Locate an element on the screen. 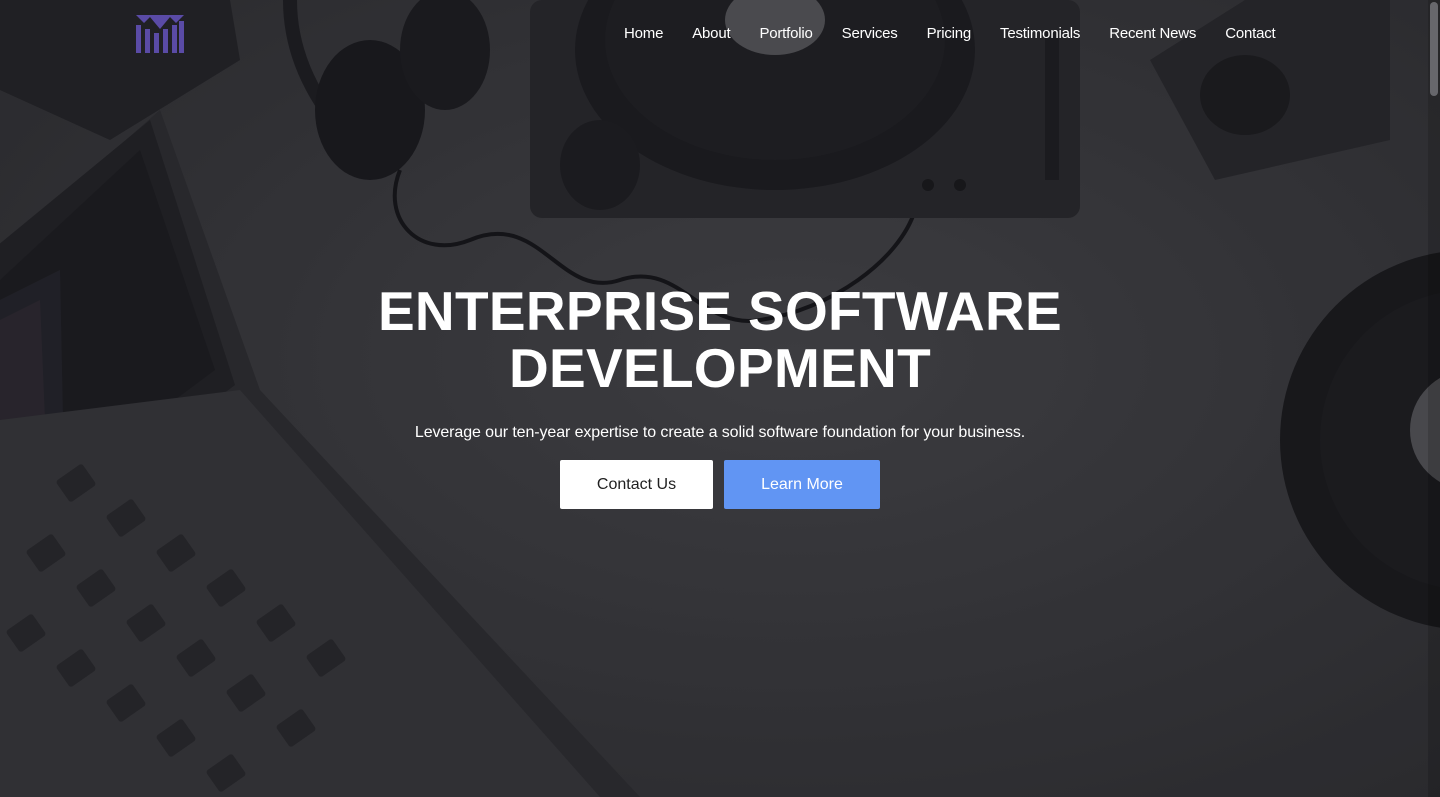  learn-more-button: Learn More is located at coordinates (802, 484).